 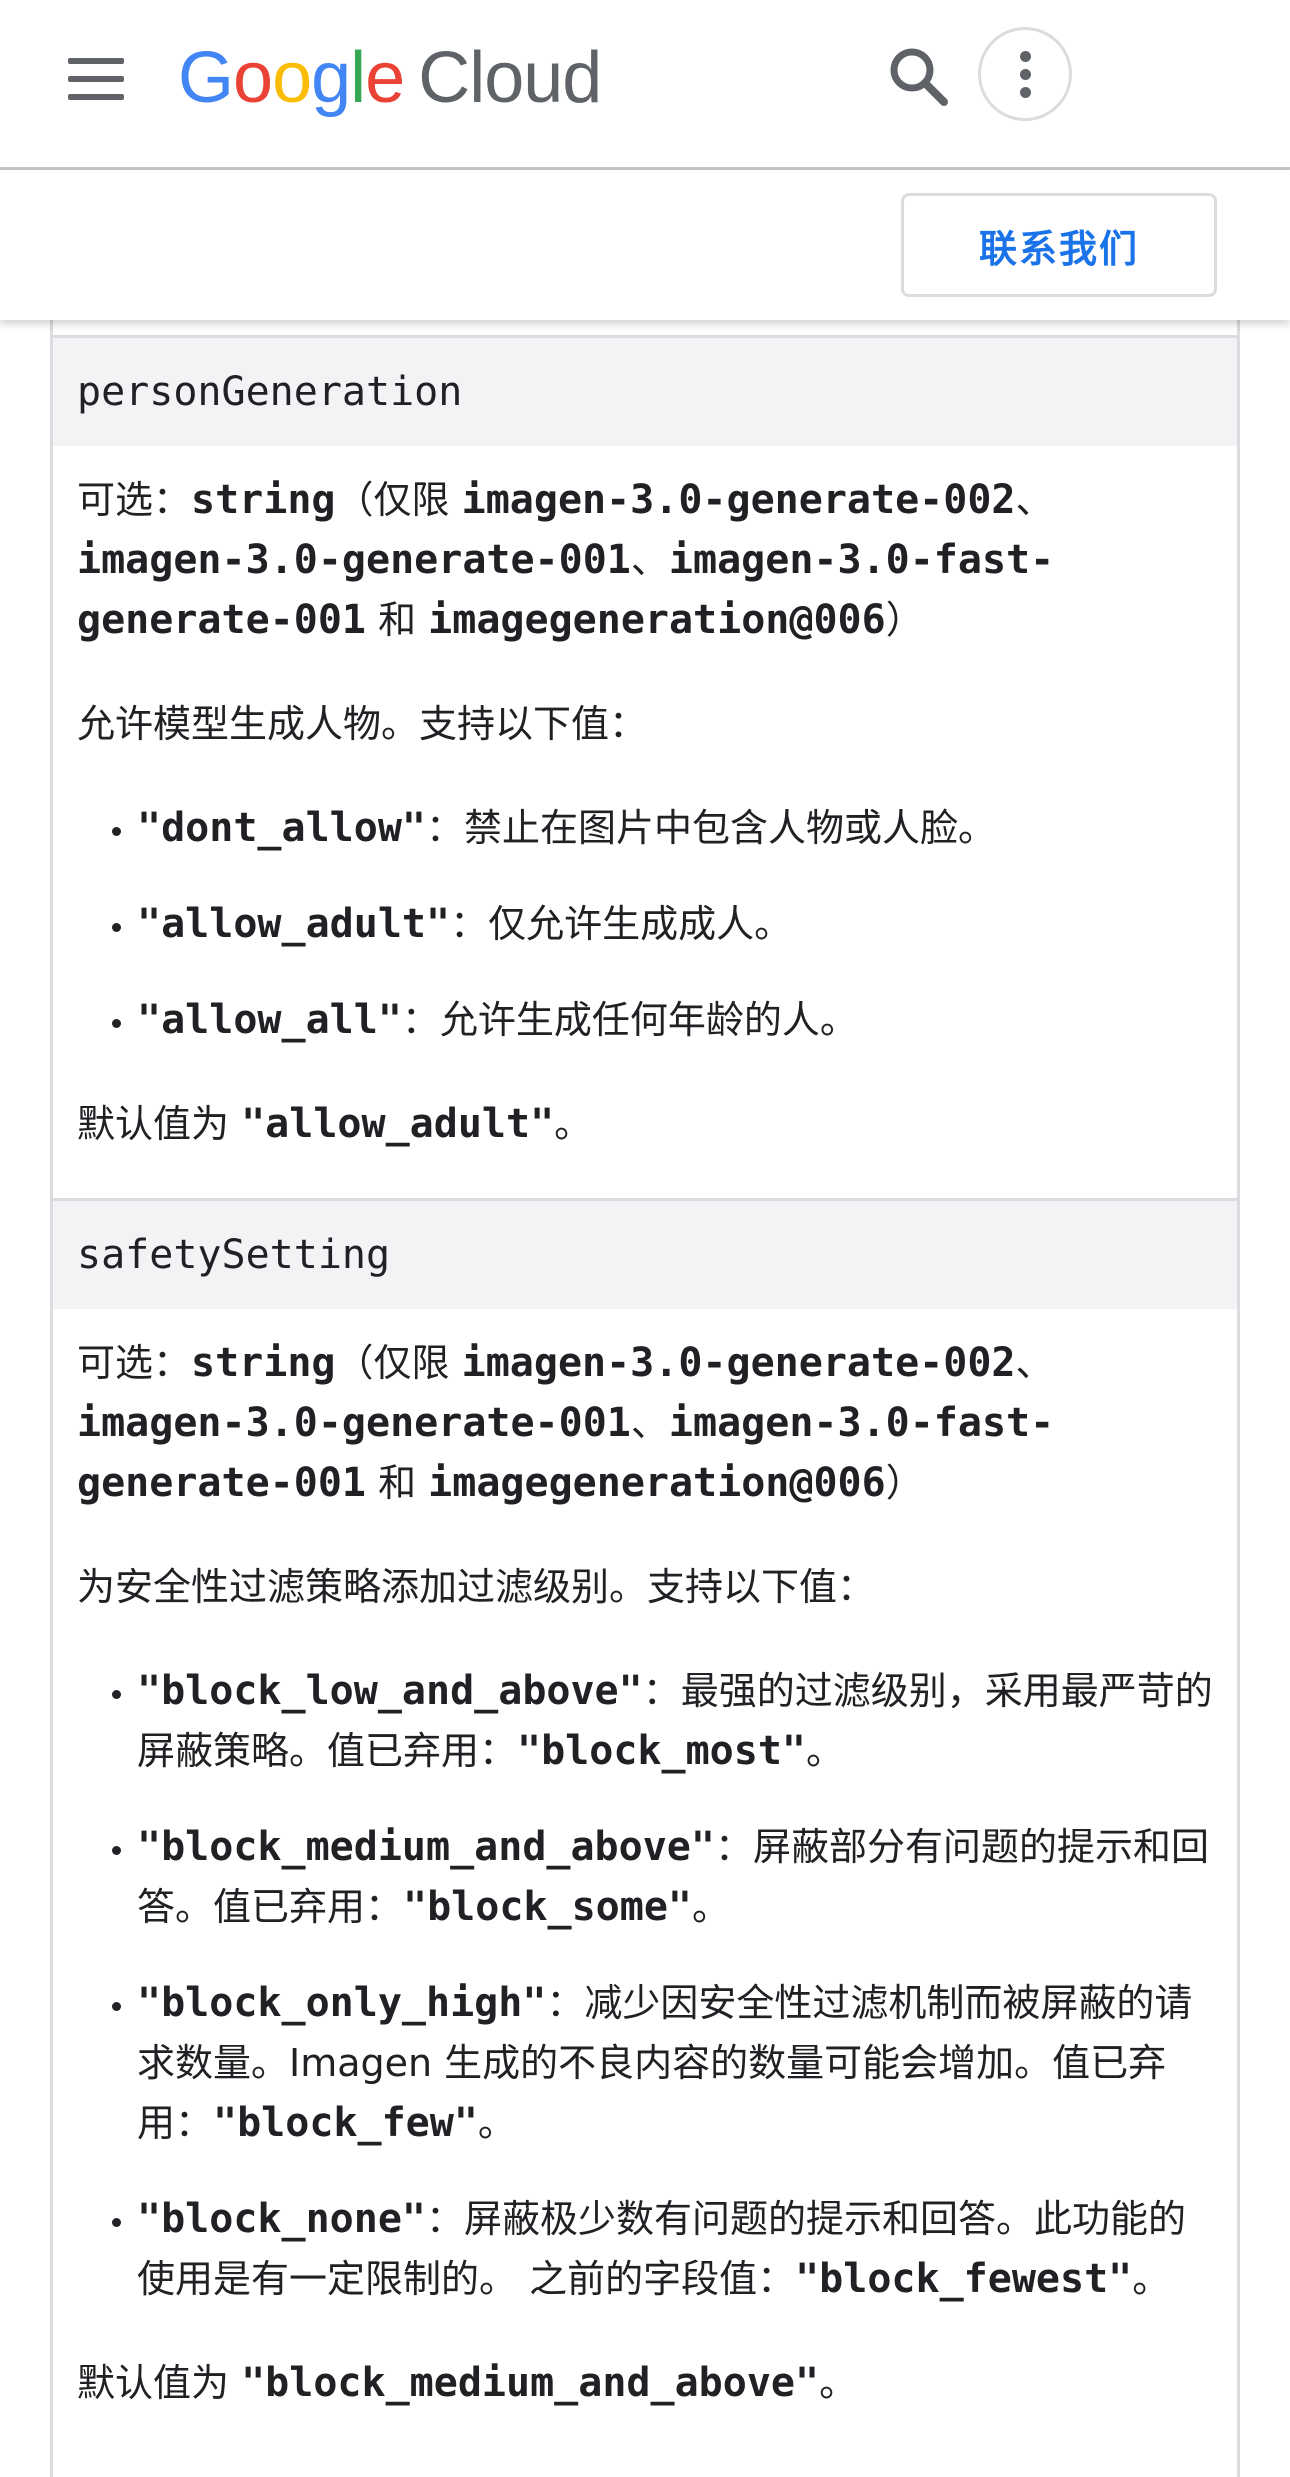 I want to click on list-item: "allow_adult"：仅允许生成成人。, so click(x=675, y=924).